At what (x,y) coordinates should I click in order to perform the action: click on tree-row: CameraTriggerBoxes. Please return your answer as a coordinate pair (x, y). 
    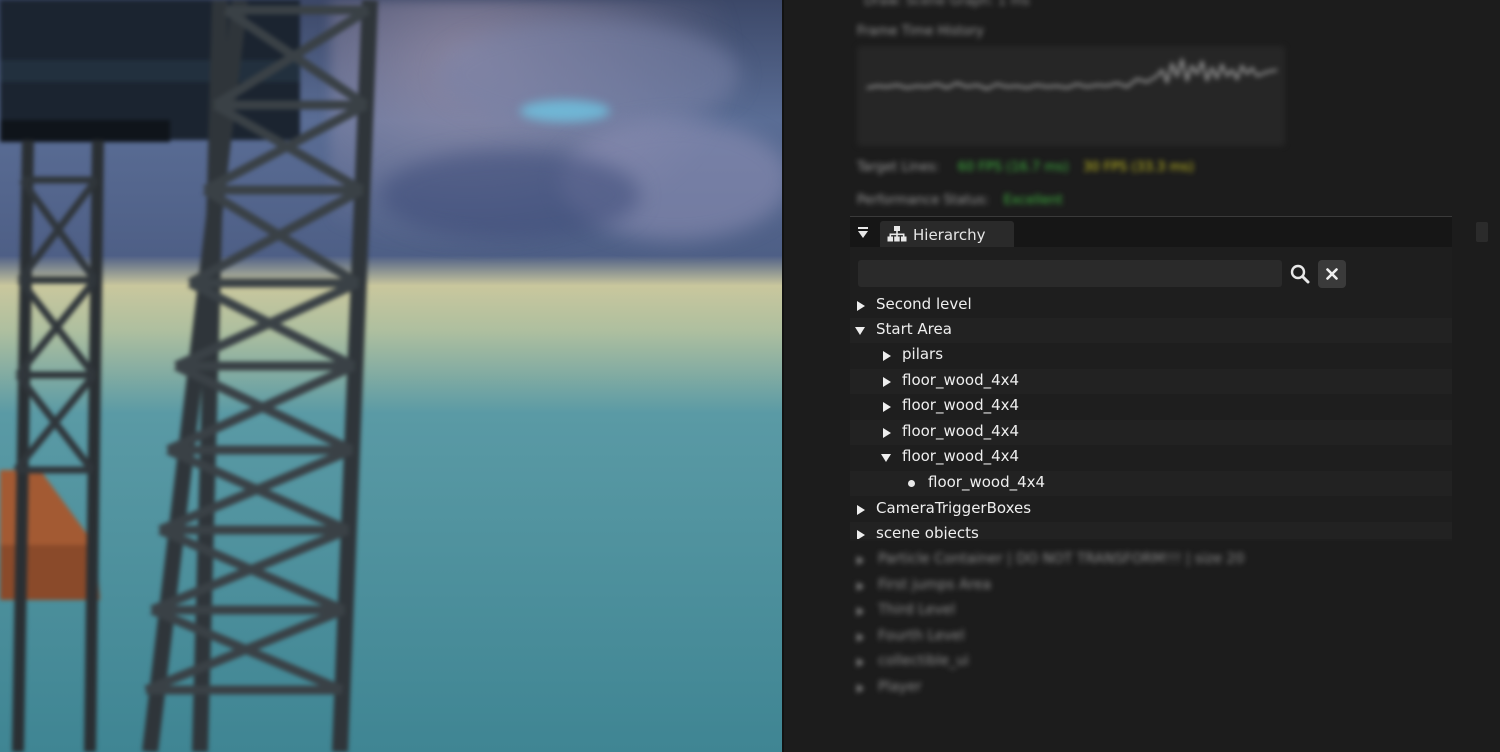
    Looking at the image, I should click on (1151, 509).